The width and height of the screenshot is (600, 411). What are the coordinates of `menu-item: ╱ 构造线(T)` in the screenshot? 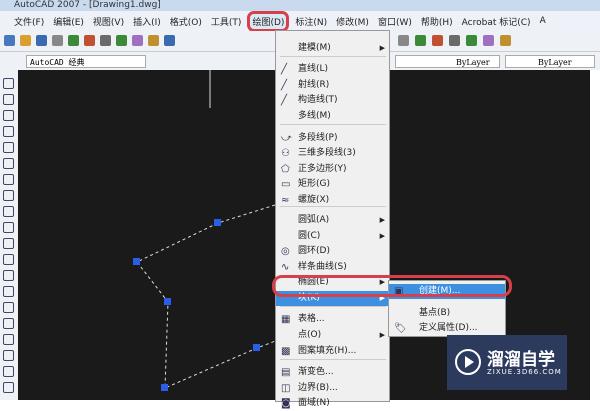 It's located at (332, 100).